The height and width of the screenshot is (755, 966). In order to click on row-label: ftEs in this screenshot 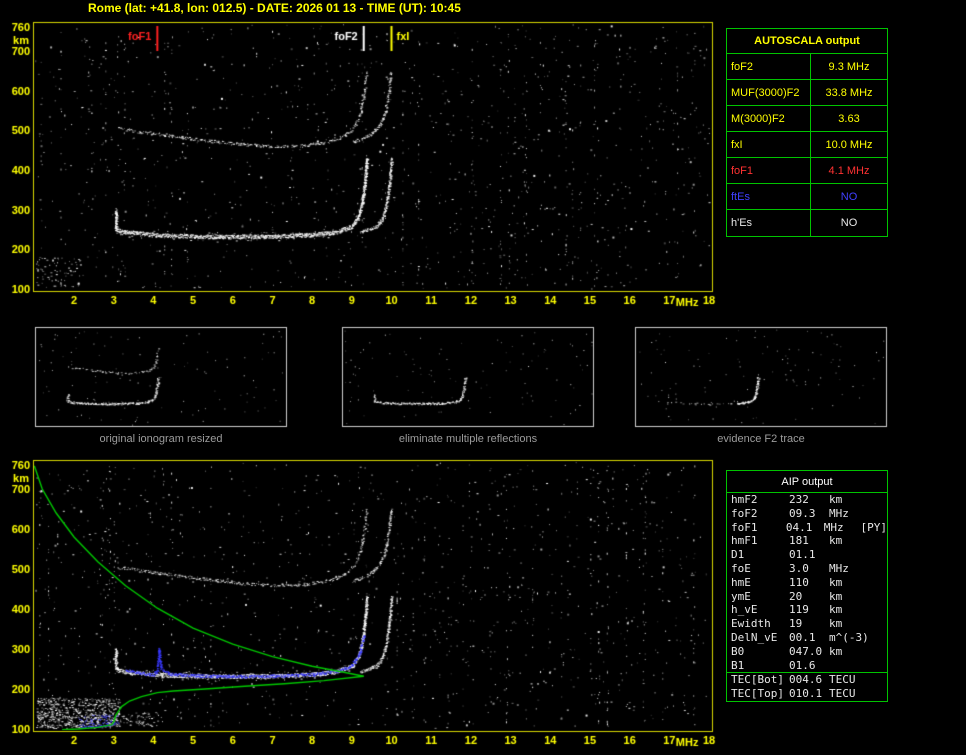, I will do `click(769, 196)`.